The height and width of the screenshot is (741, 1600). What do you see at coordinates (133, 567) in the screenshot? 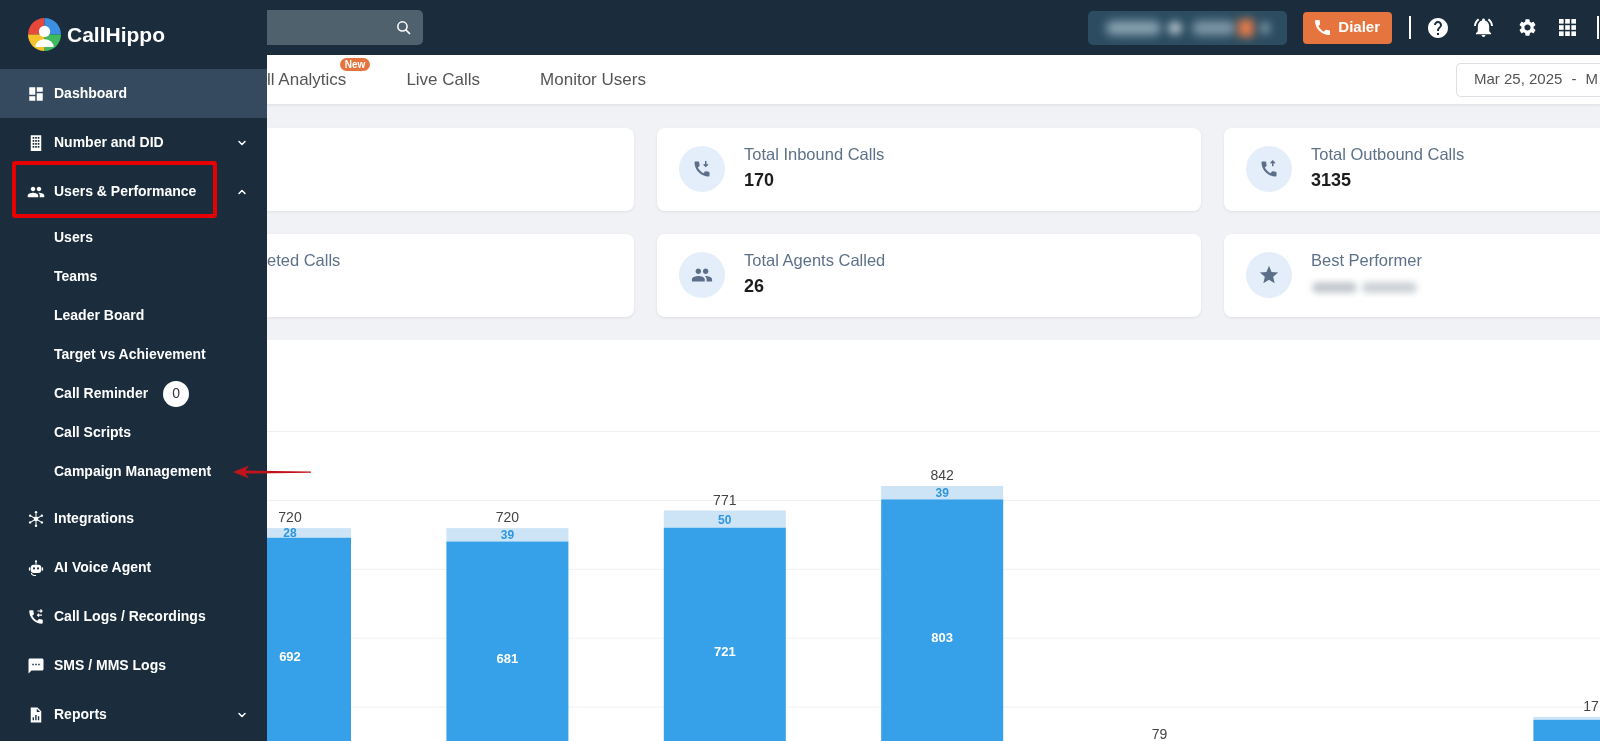
I see `sidebar-item: AI Voice Agent` at bounding box center [133, 567].